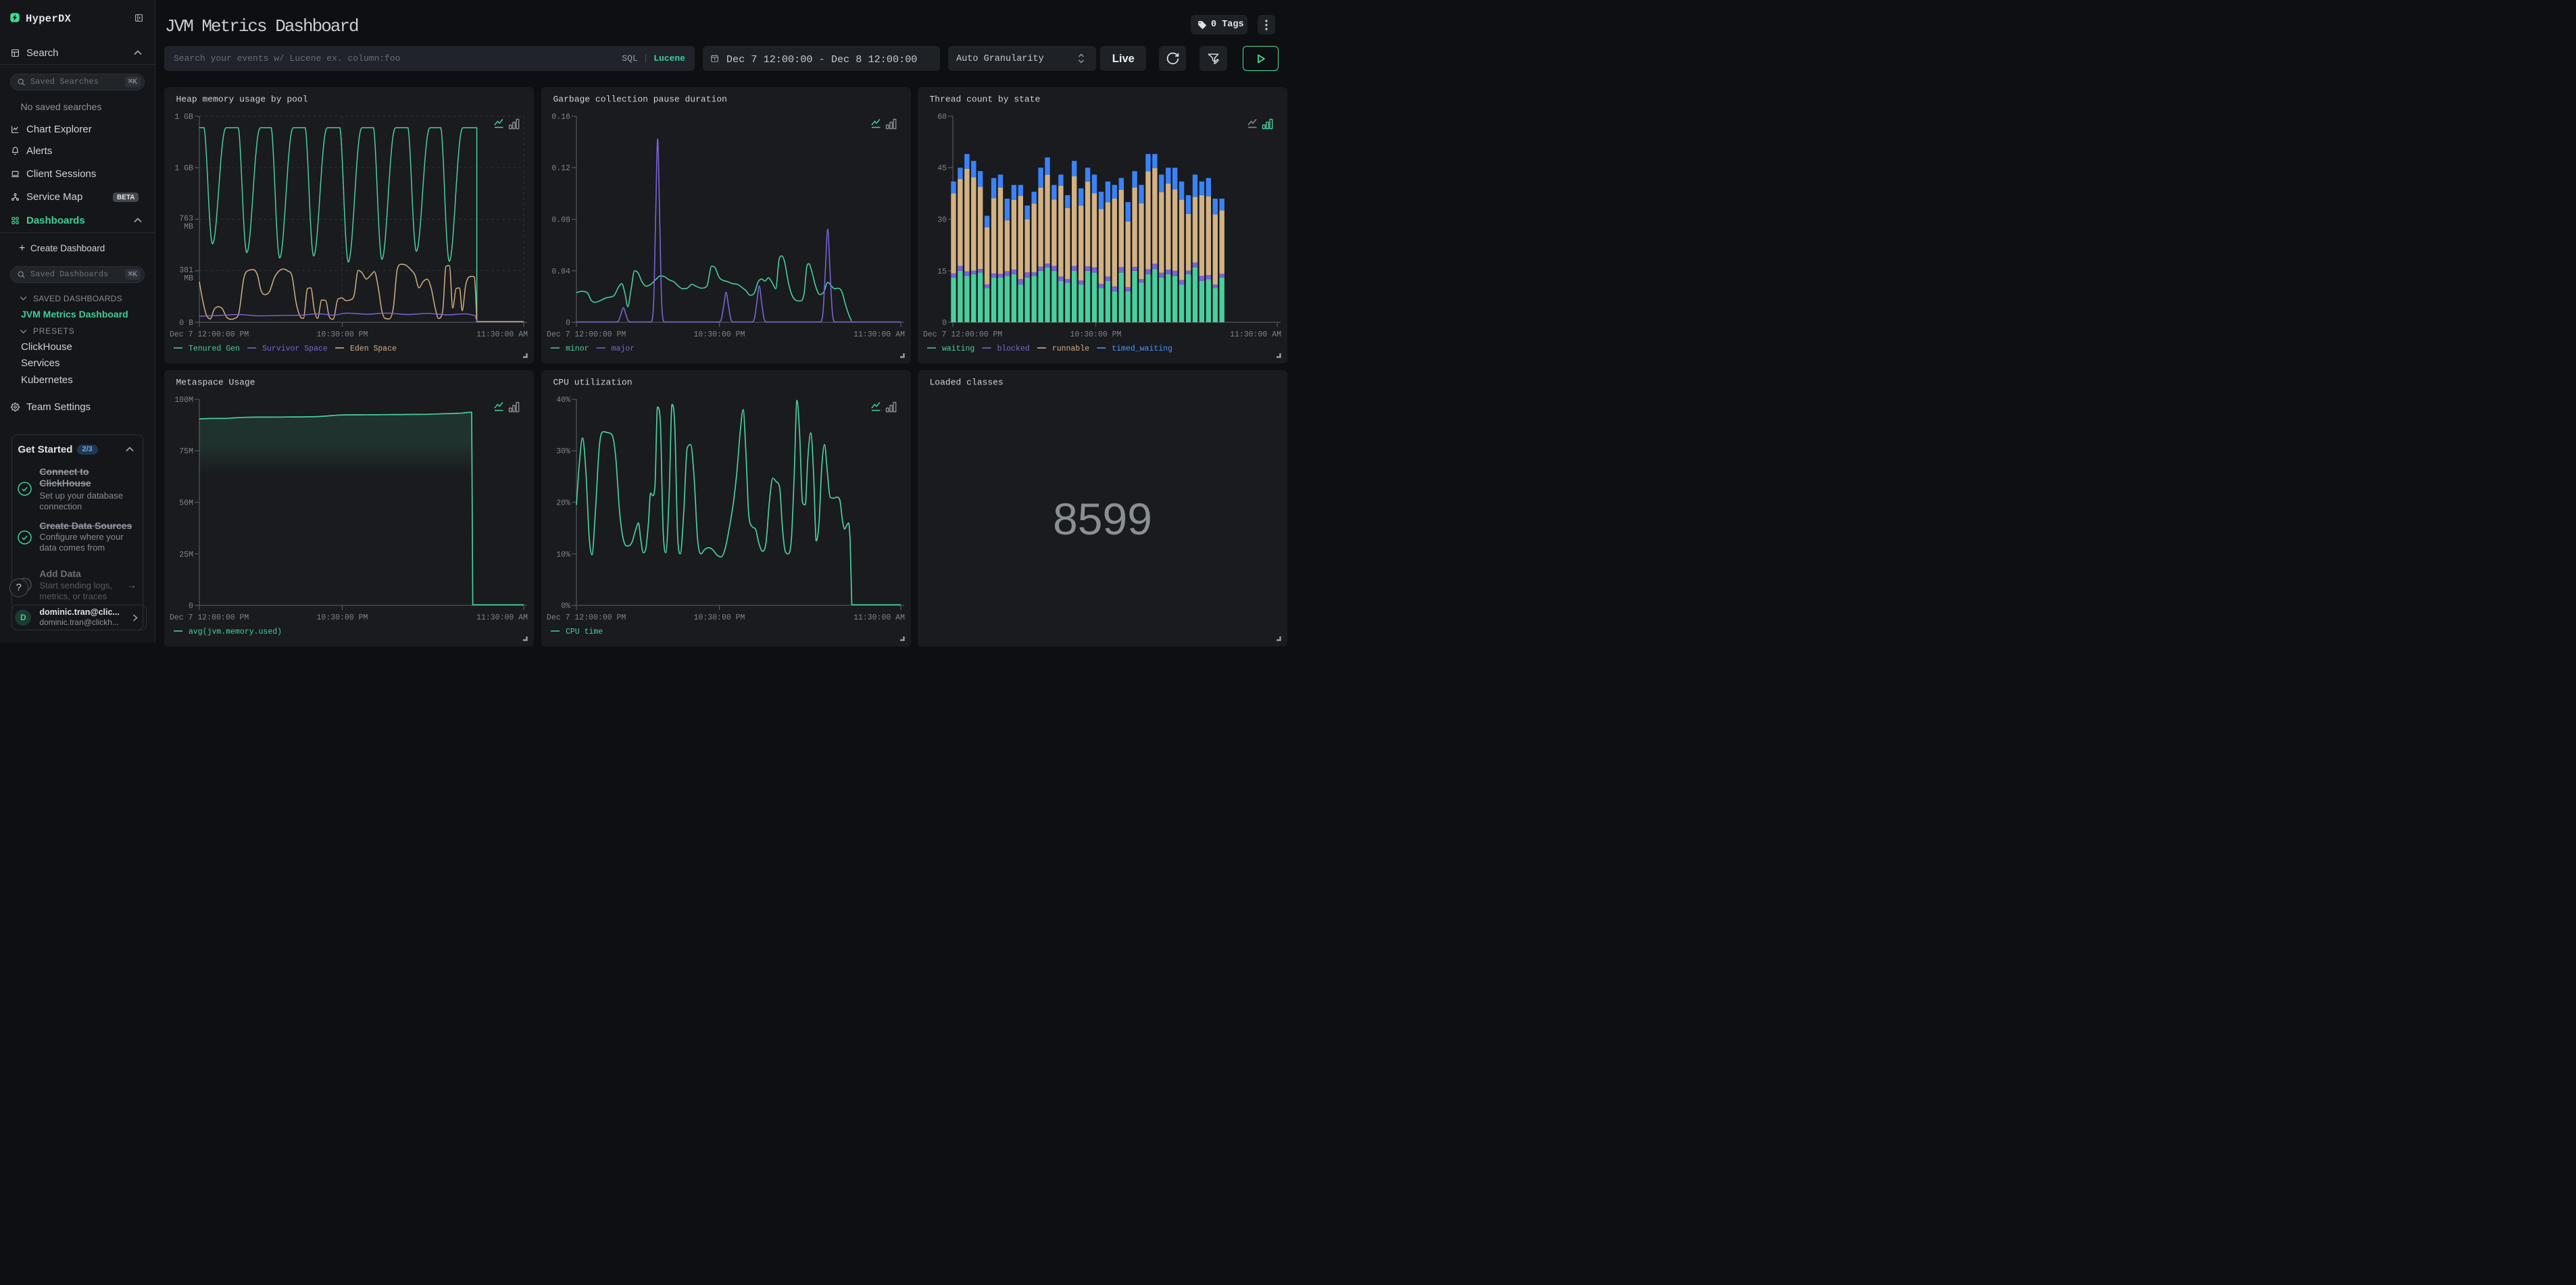  What do you see at coordinates (942, 168) in the screenshot?
I see `svg-text: 45` at bounding box center [942, 168].